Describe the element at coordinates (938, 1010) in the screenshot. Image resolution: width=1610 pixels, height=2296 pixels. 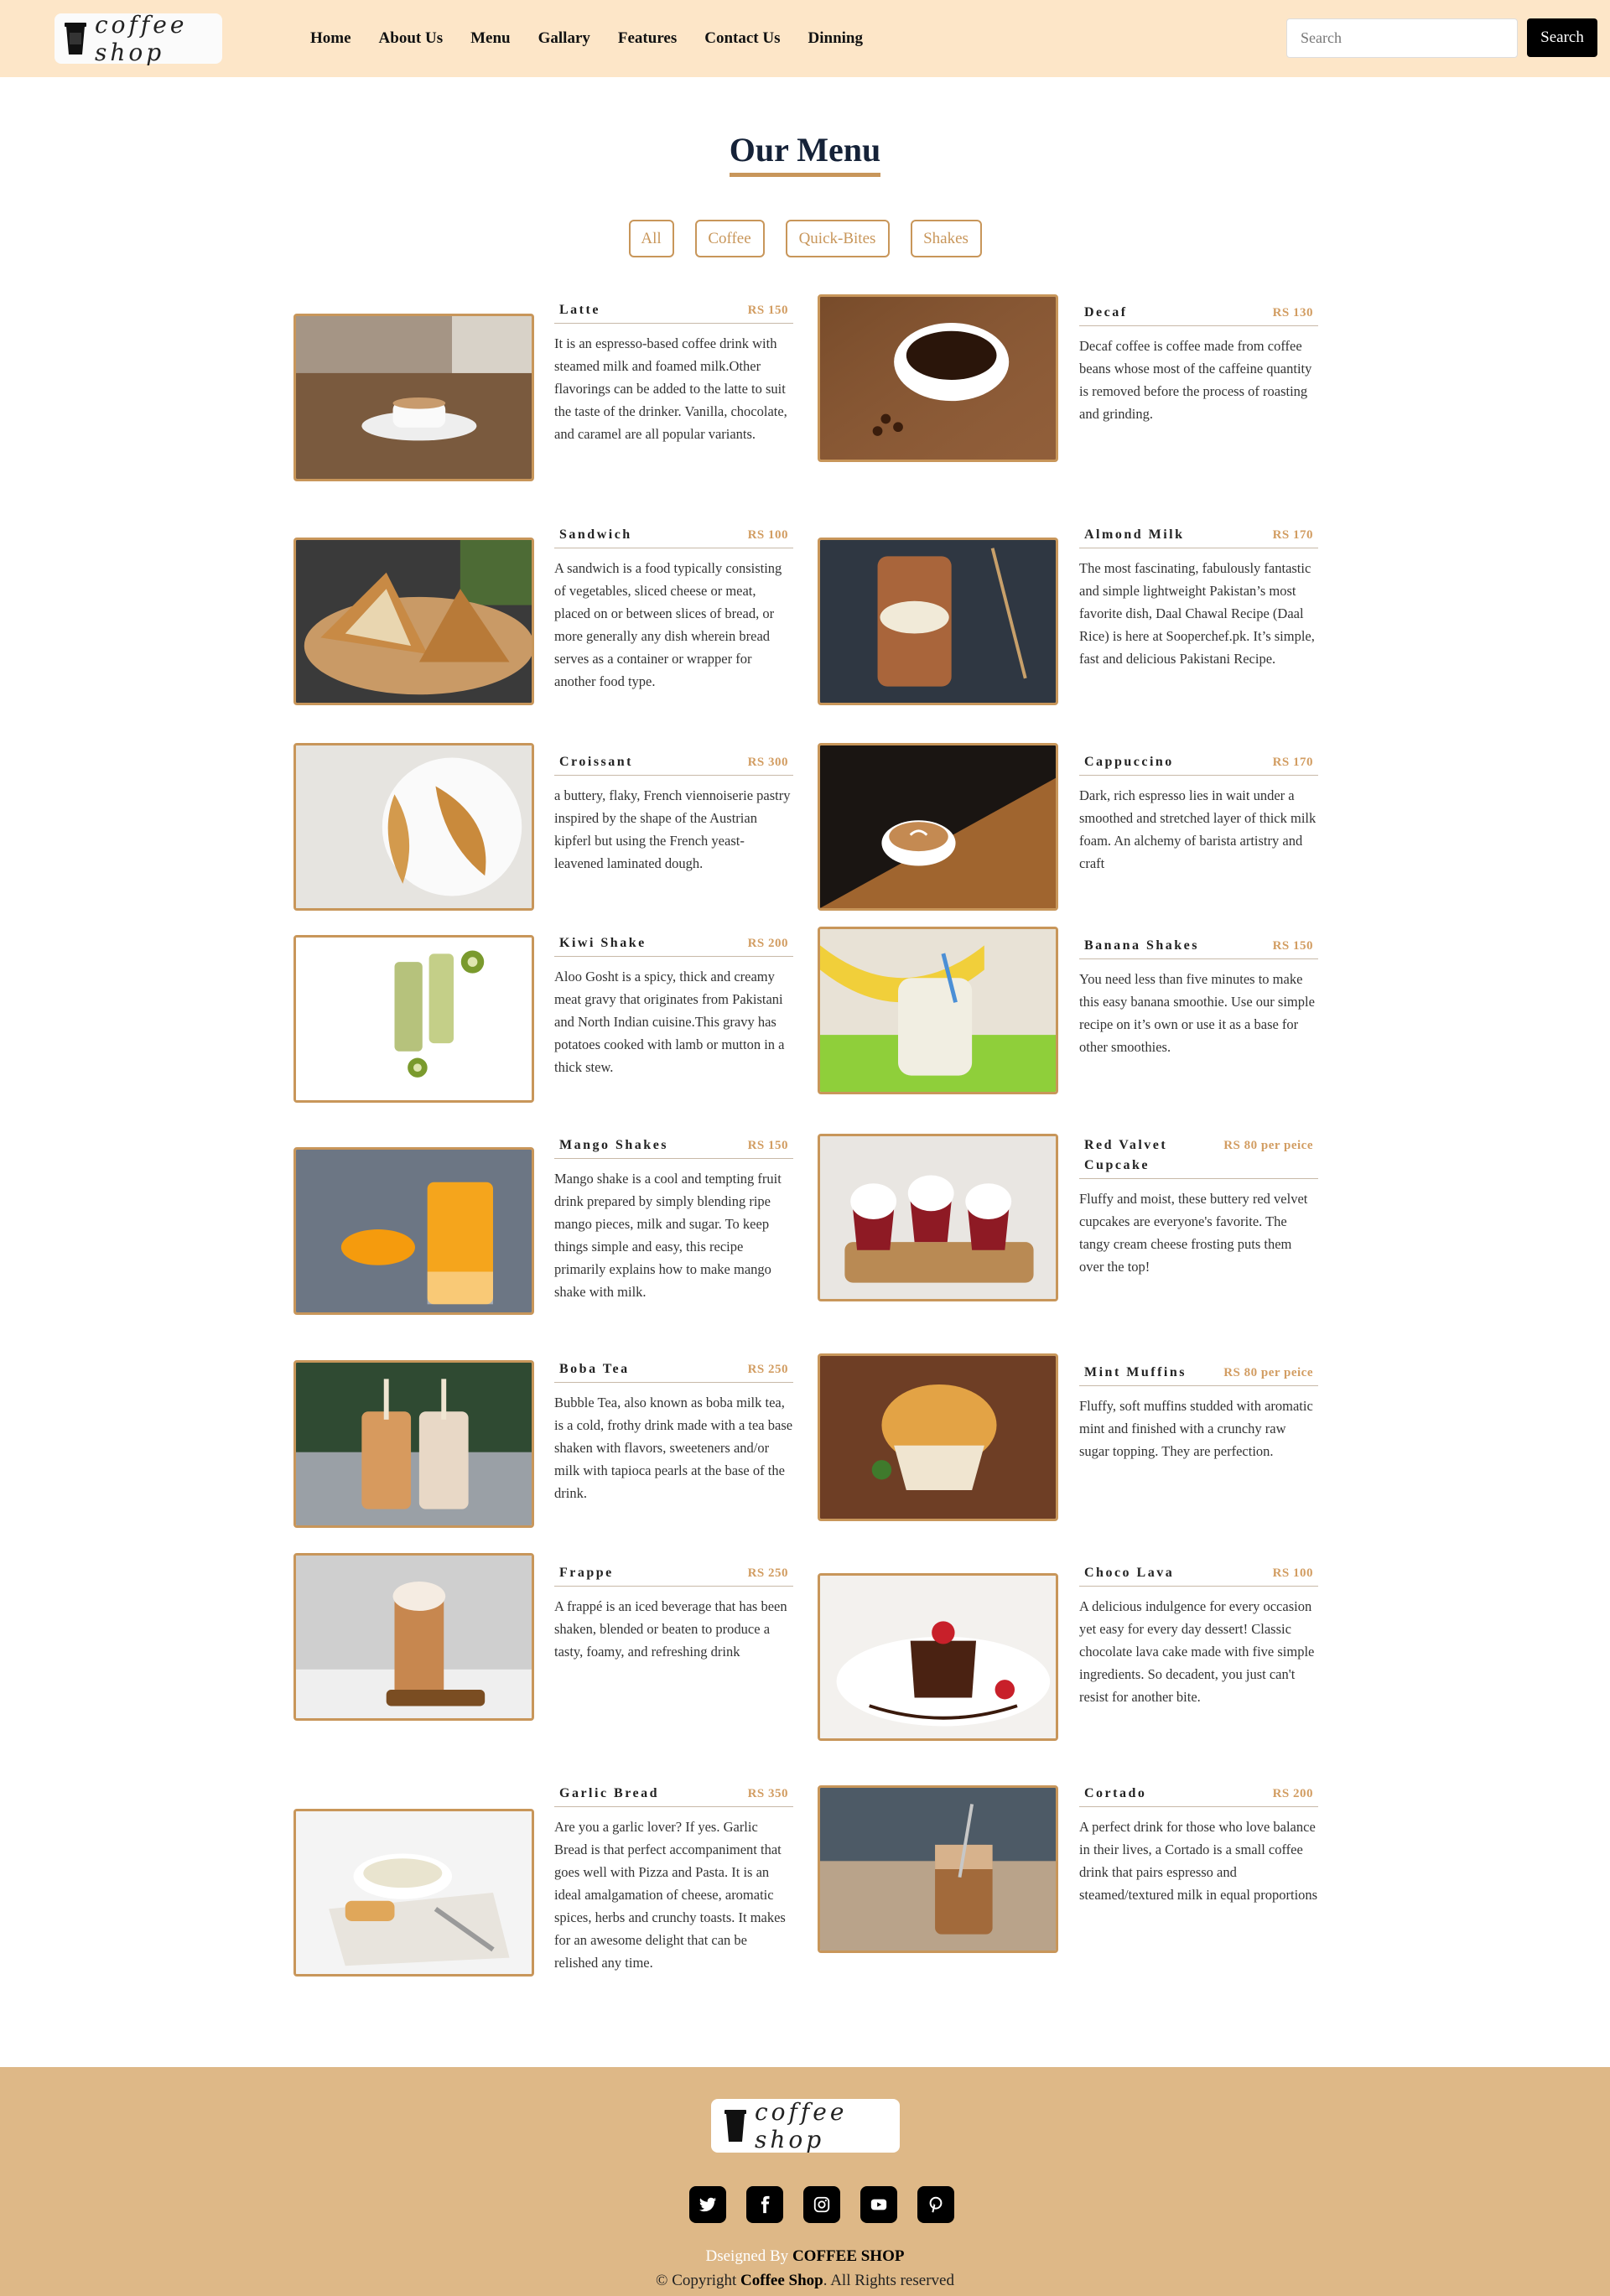
I see `banana-shake-photo` at that location.